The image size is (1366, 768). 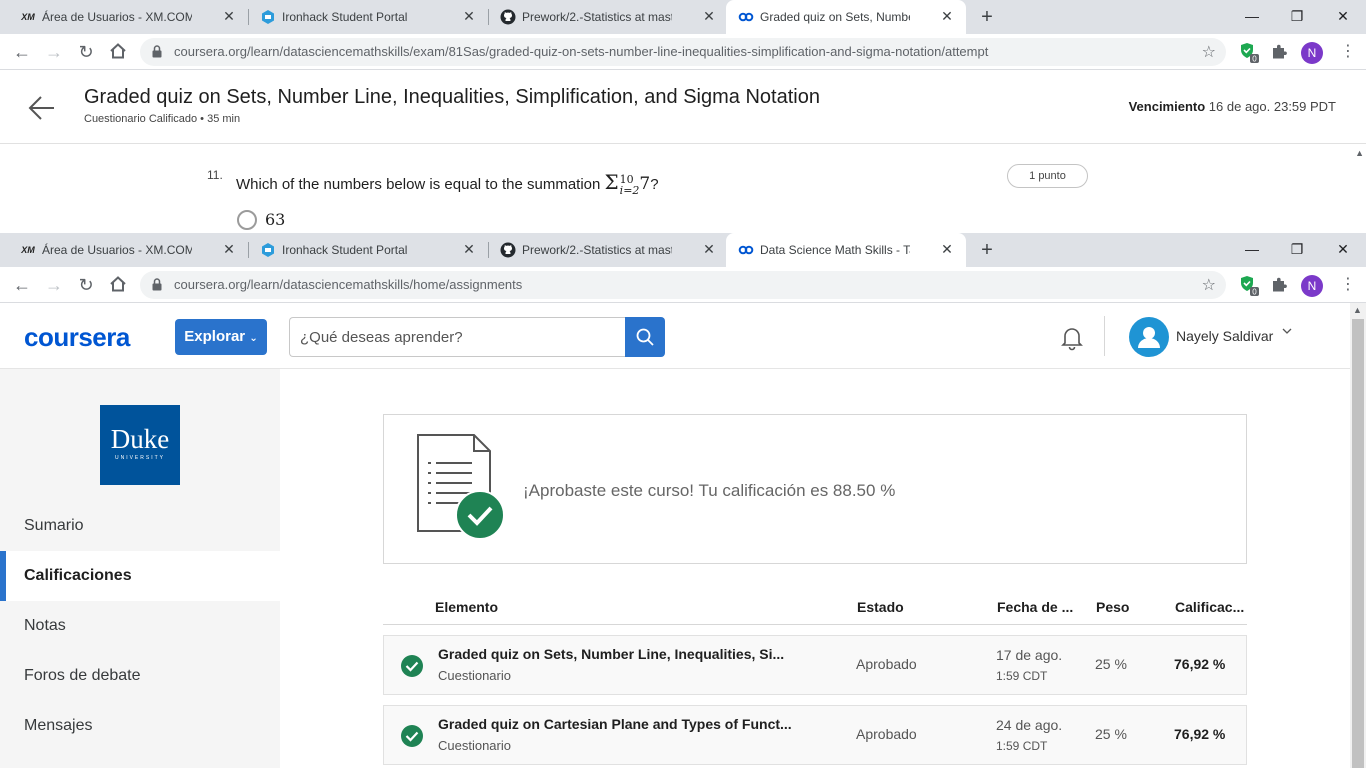 What do you see at coordinates (140, 576) in the screenshot?
I see `sidebar-item-calificaciones: Calificaciones` at bounding box center [140, 576].